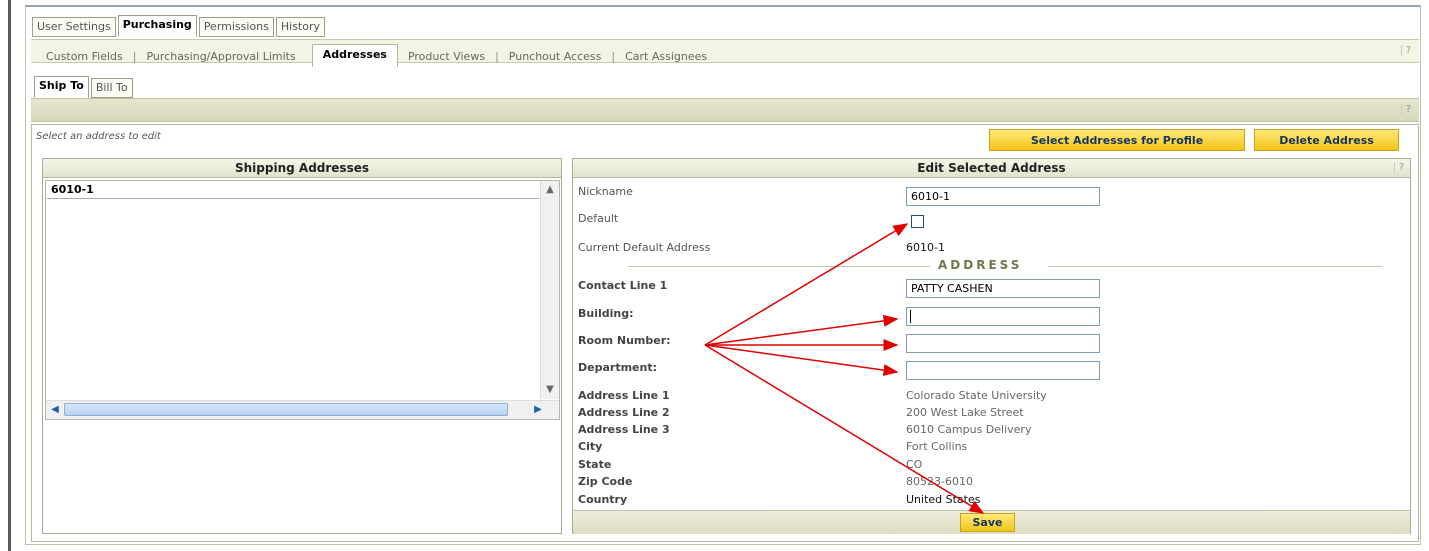 The height and width of the screenshot is (551, 1429). What do you see at coordinates (644, 247) in the screenshot?
I see `current-default-label: Current Default Address` at bounding box center [644, 247].